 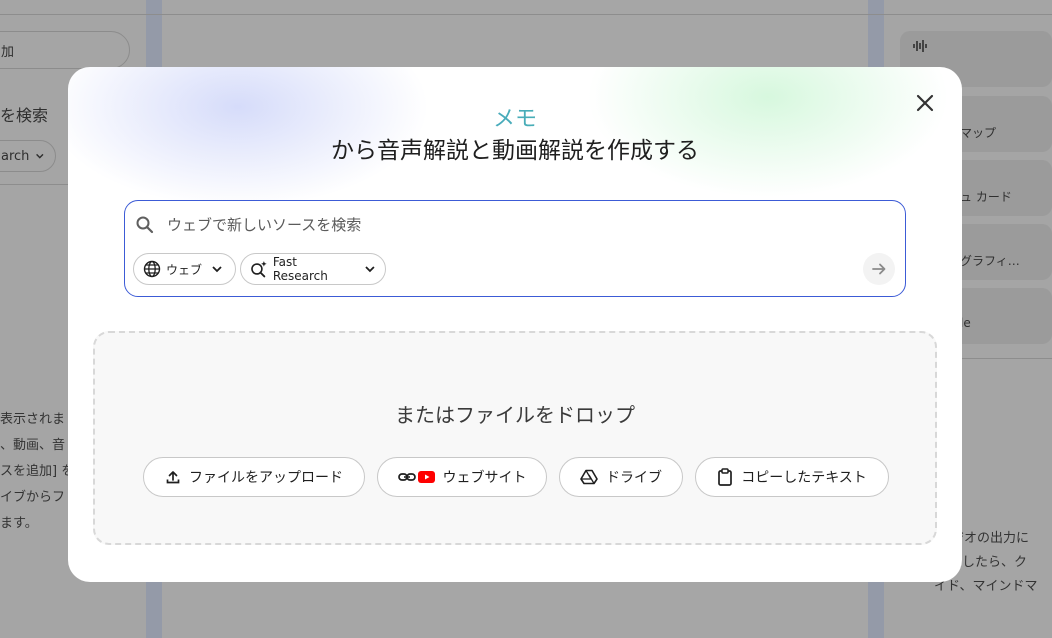 I want to click on research-mode-dropdown: Fast Research, so click(x=313, y=269).